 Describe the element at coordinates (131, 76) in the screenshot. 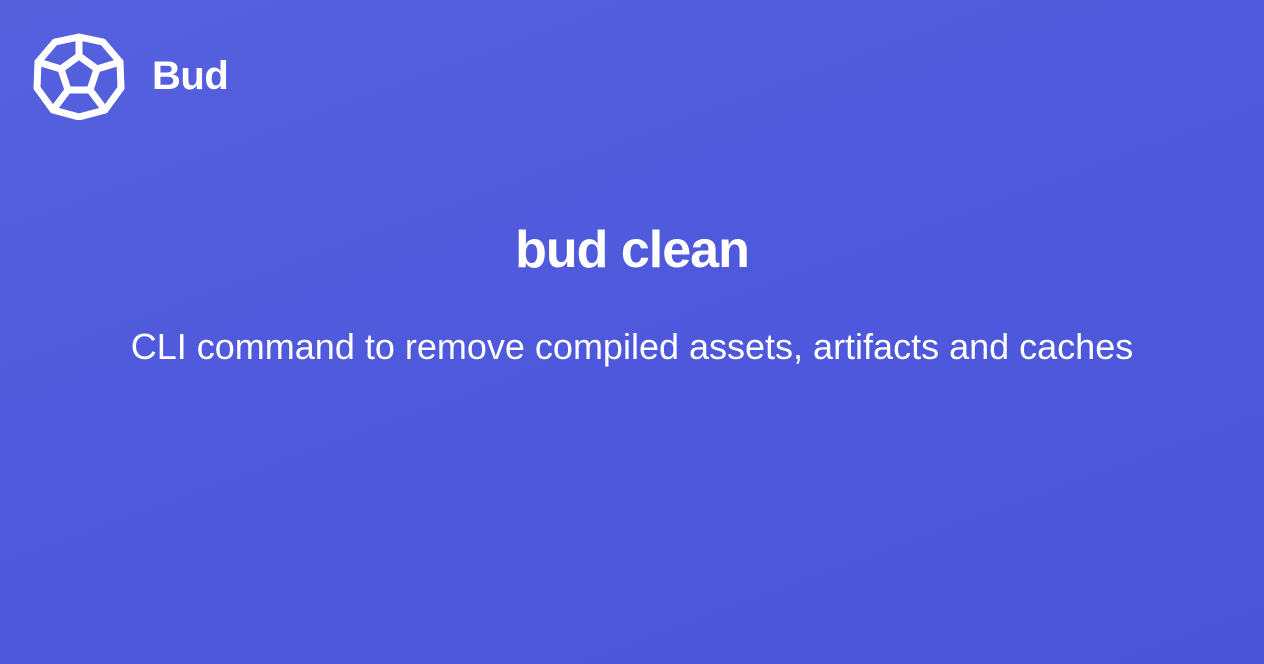

I see `brand: Bud` at that location.